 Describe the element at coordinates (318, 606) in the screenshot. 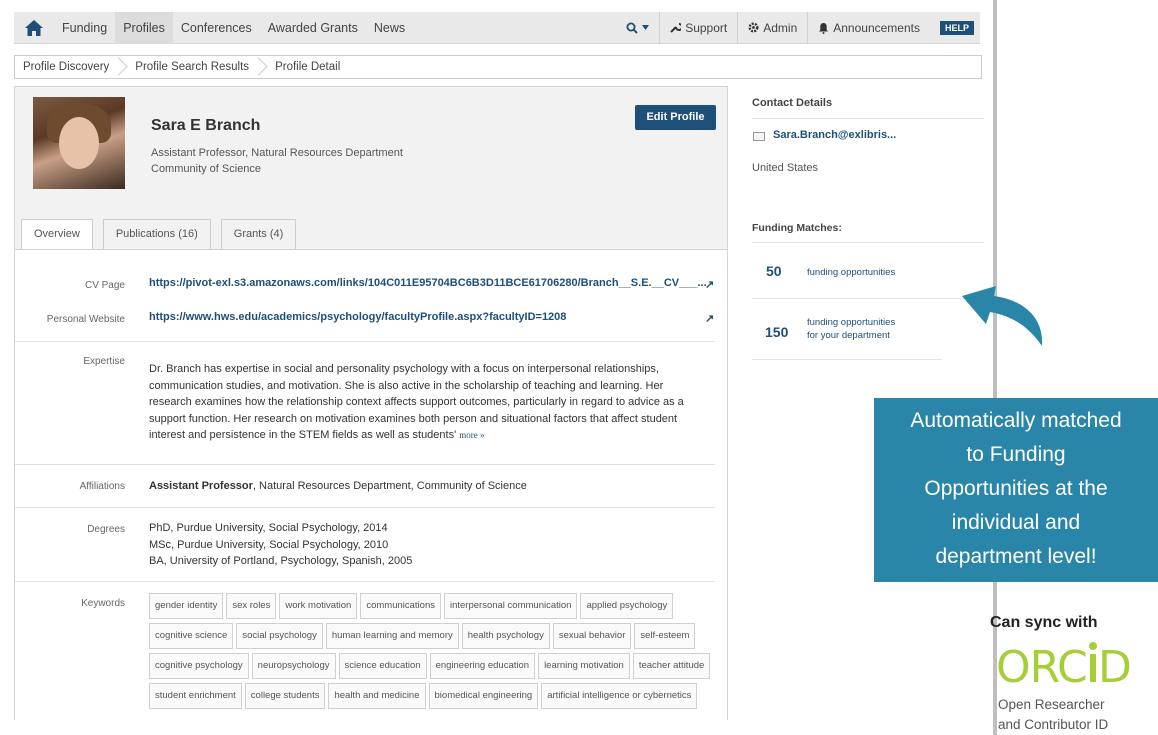

I see `keyword-tag: work motivation` at that location.